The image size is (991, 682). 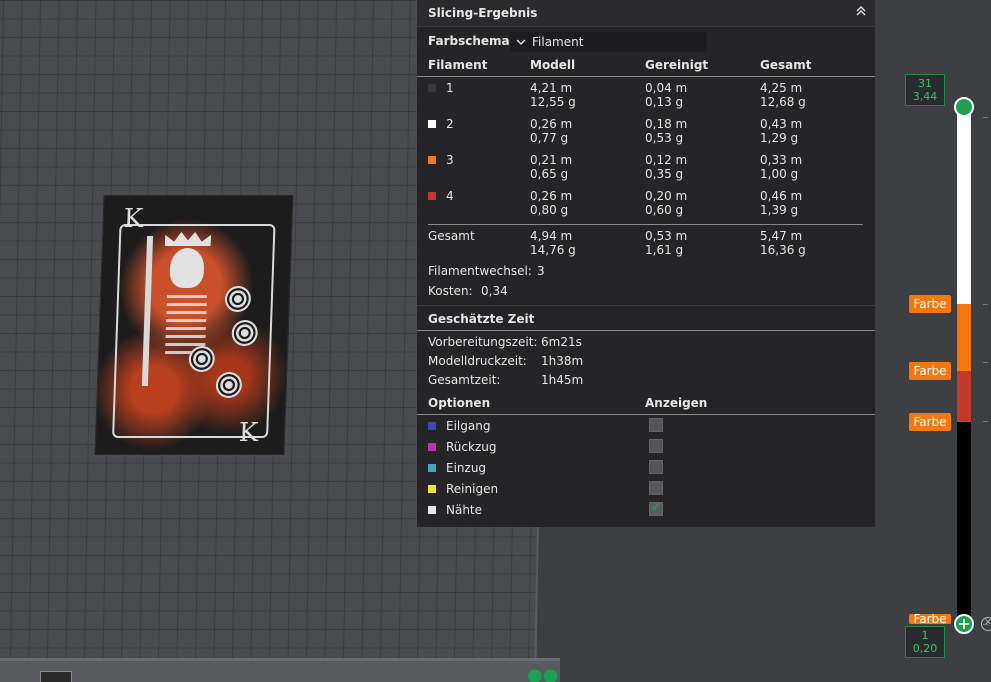 I want to click on chevron-up-double-icon, so click(x=861, y=13).